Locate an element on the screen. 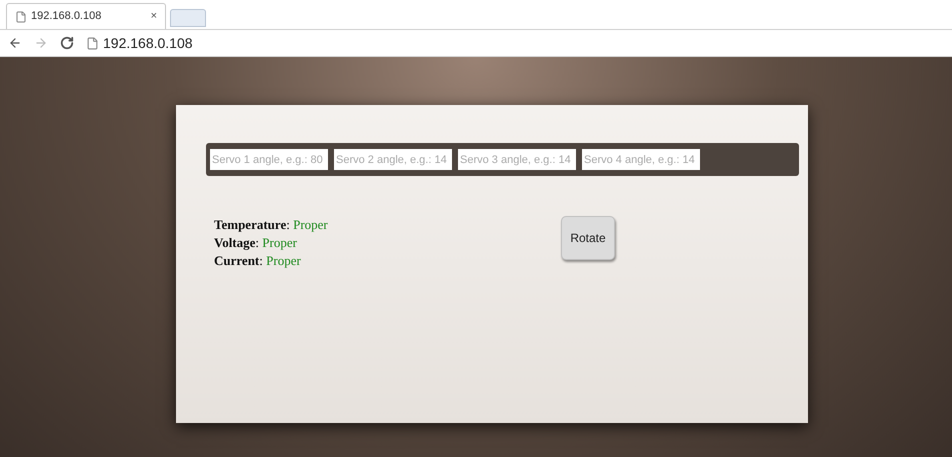 The image size is (952, 457). address-field: 192.168.0.108 is located at coordinates (515, 43).